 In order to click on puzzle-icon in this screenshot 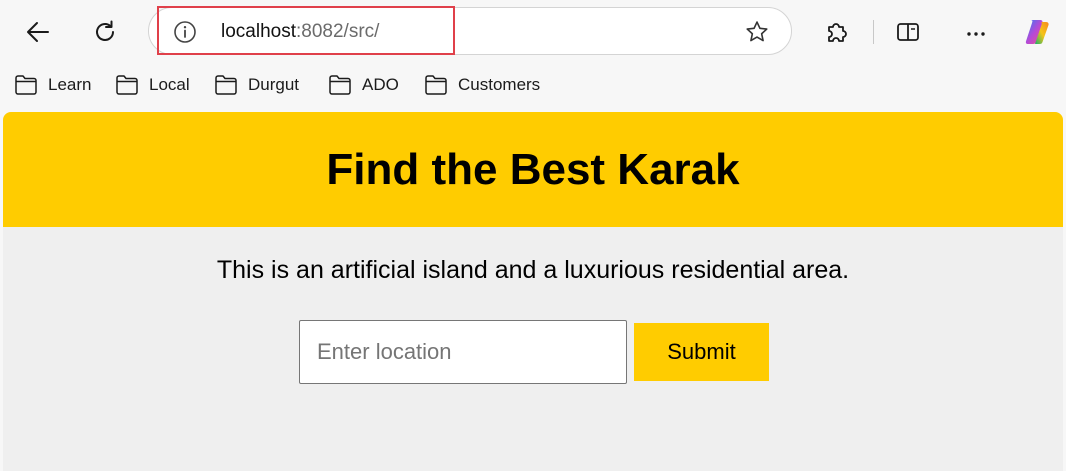, I will do `click(837, 32)`.